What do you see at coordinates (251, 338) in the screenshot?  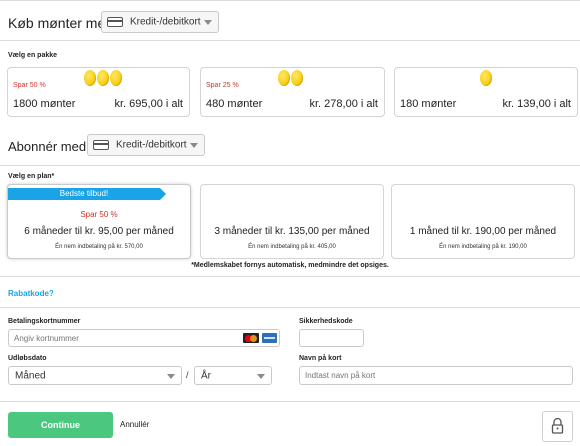 I see `mastercard-icon` at bounding box center [251, 338].